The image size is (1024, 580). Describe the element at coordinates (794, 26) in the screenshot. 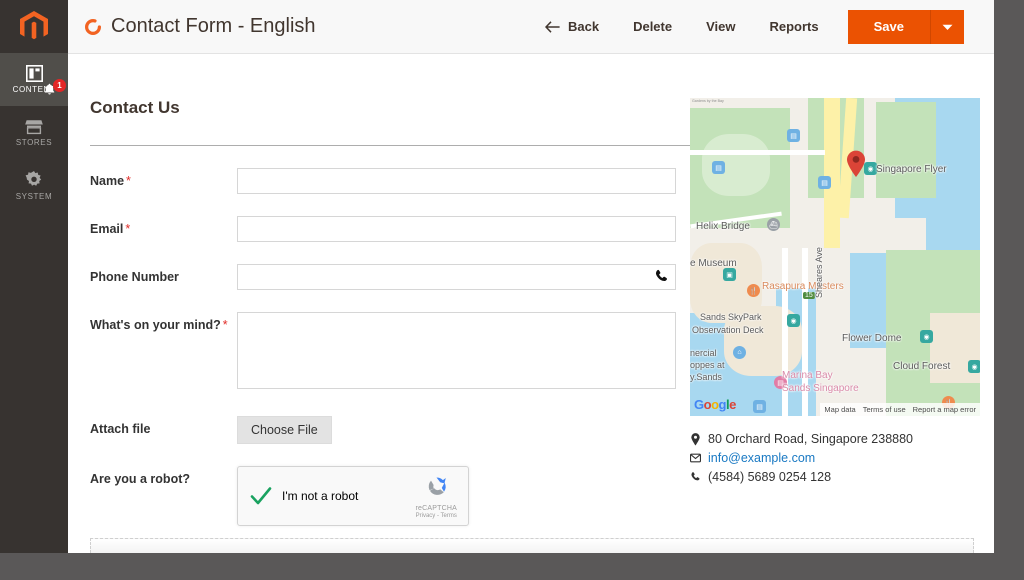

I see `reports-button: Reports` at that location.